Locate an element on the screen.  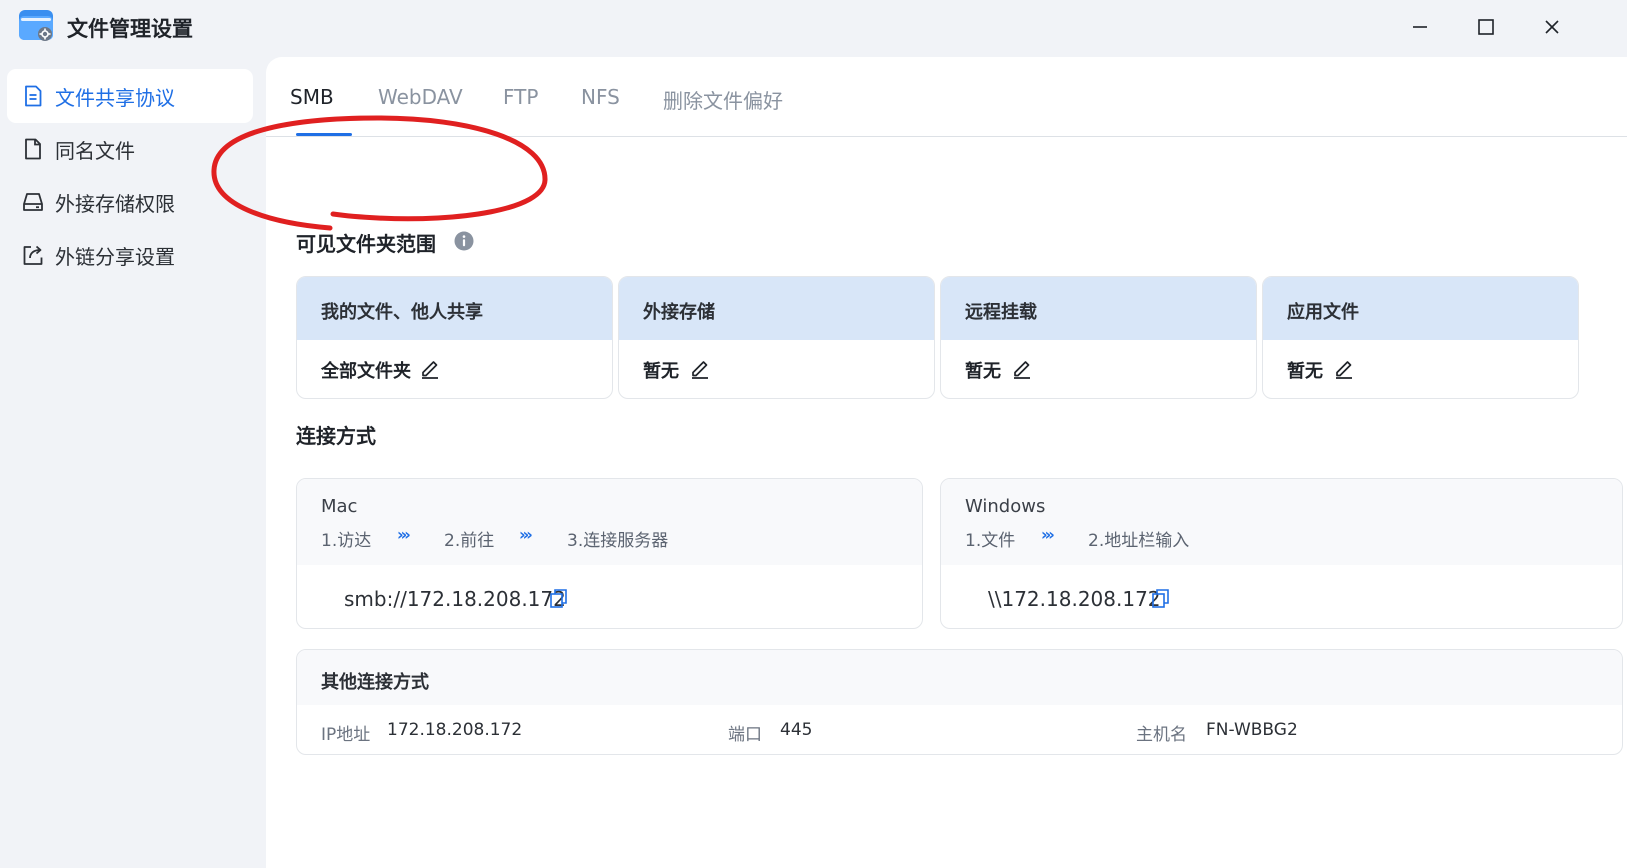
close-icon is located at coordinates (1552, 27).